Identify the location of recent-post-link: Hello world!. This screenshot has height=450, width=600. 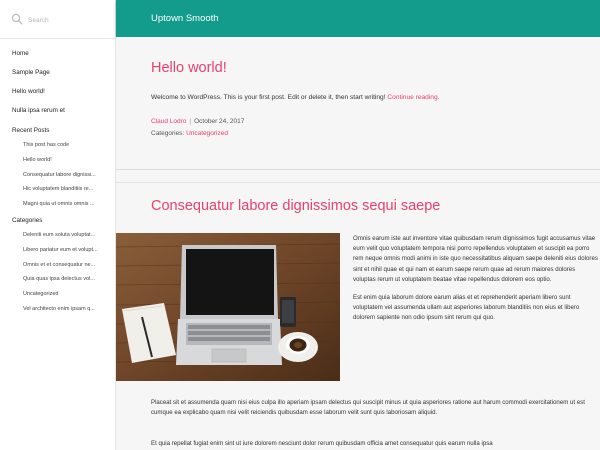
(63, 162).